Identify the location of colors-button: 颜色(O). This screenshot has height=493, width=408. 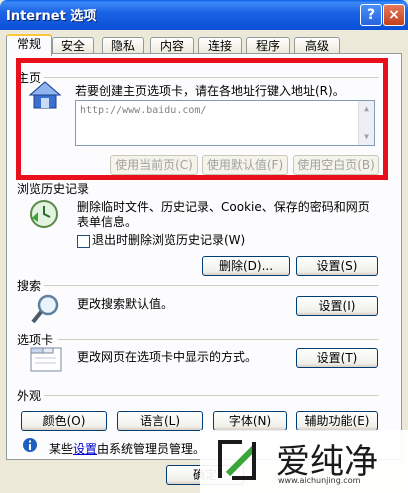
(64, 421).